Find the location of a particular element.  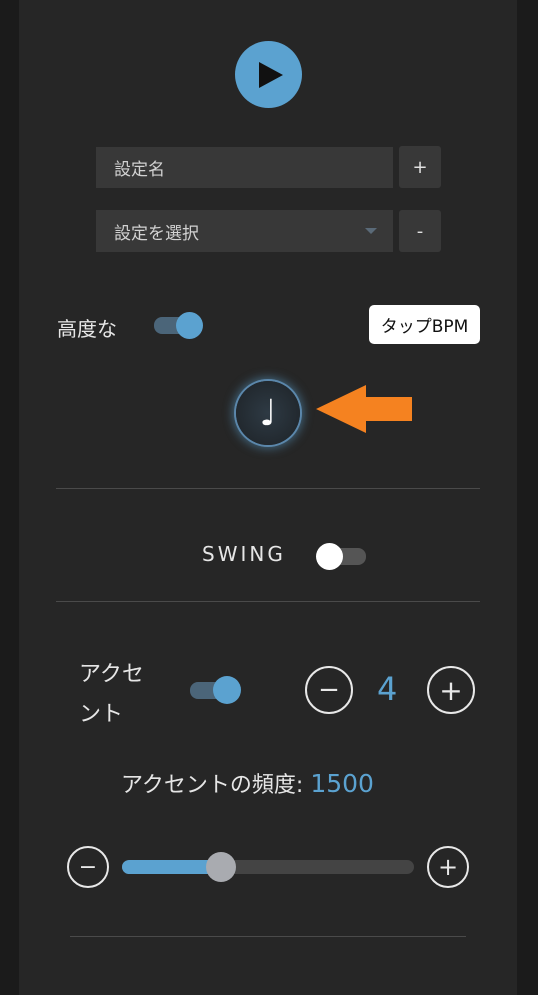

accent-frequency-row: アクセントの頻度: 1500 is located at coordinates (247, 783).